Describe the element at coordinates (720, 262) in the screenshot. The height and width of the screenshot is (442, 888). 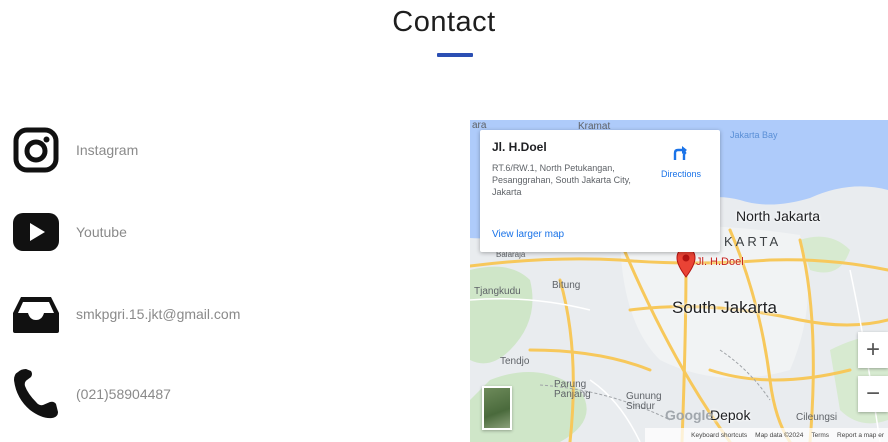
I see `map-label-pin: Jl. H.Doel` at that location.